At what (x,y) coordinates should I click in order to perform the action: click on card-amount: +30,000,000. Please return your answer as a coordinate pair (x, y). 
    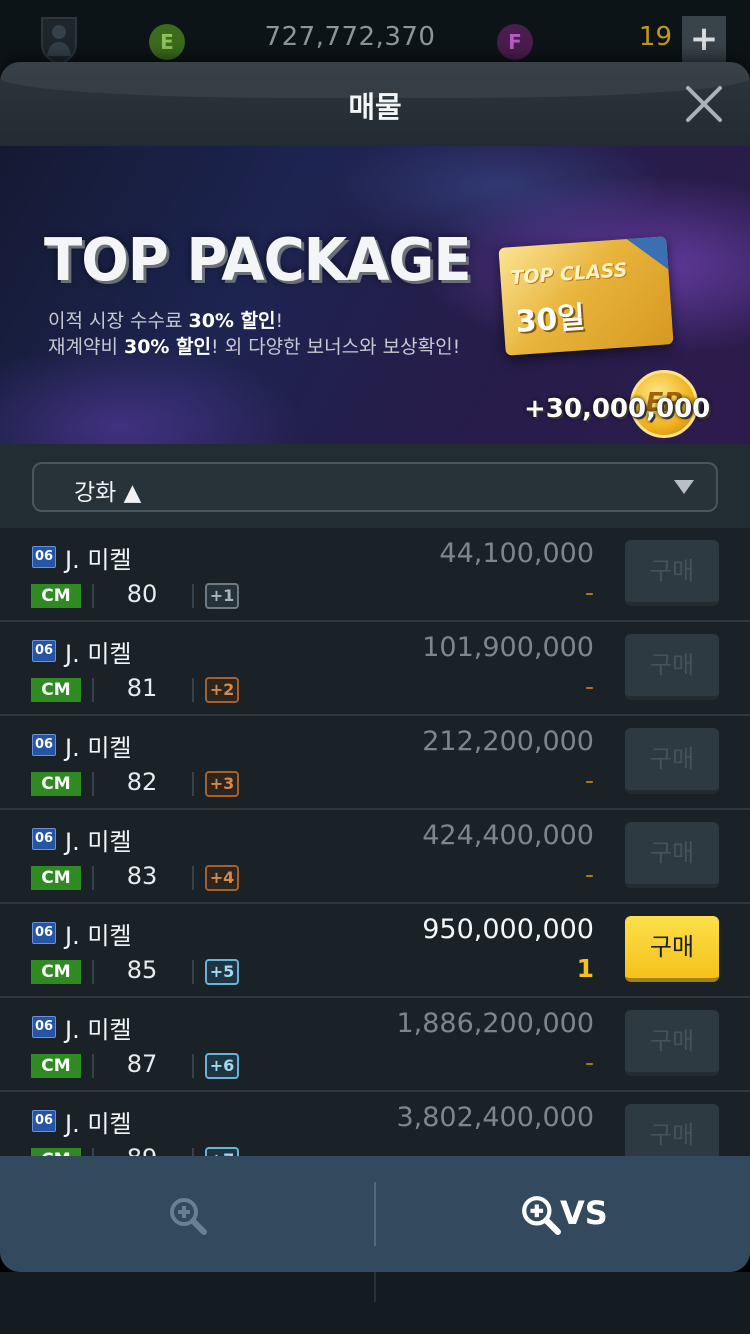
    Looking at the image, I should click on (617, 409).